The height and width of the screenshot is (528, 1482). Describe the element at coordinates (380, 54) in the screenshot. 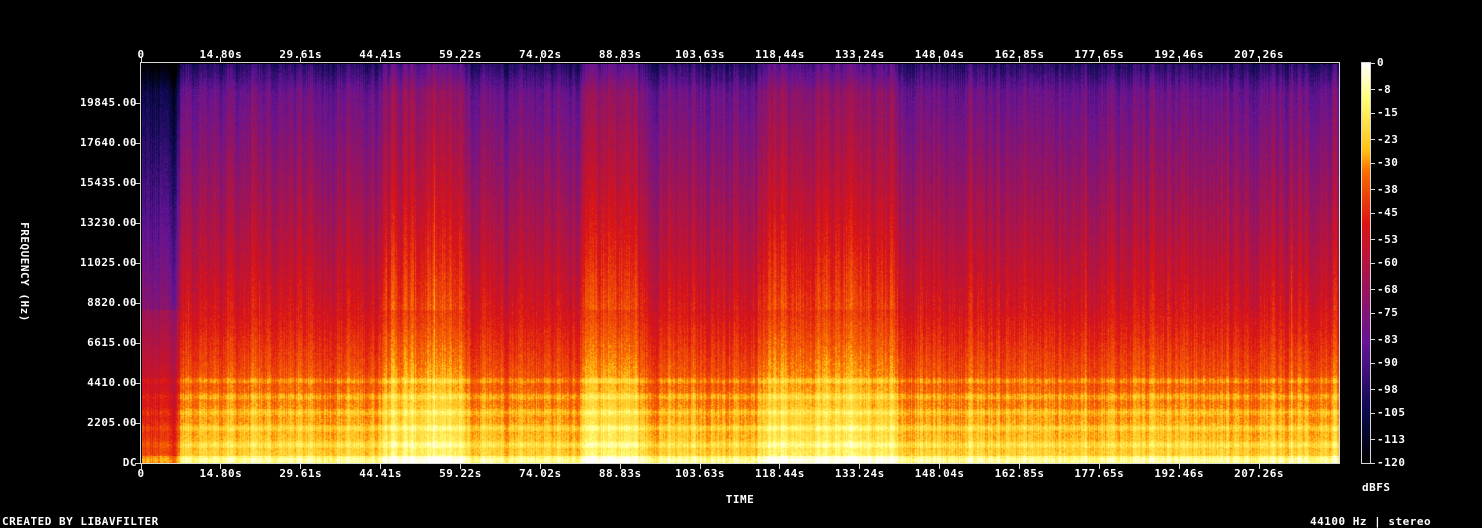

I see `x-tick-label-top: 44.41s` at that location.